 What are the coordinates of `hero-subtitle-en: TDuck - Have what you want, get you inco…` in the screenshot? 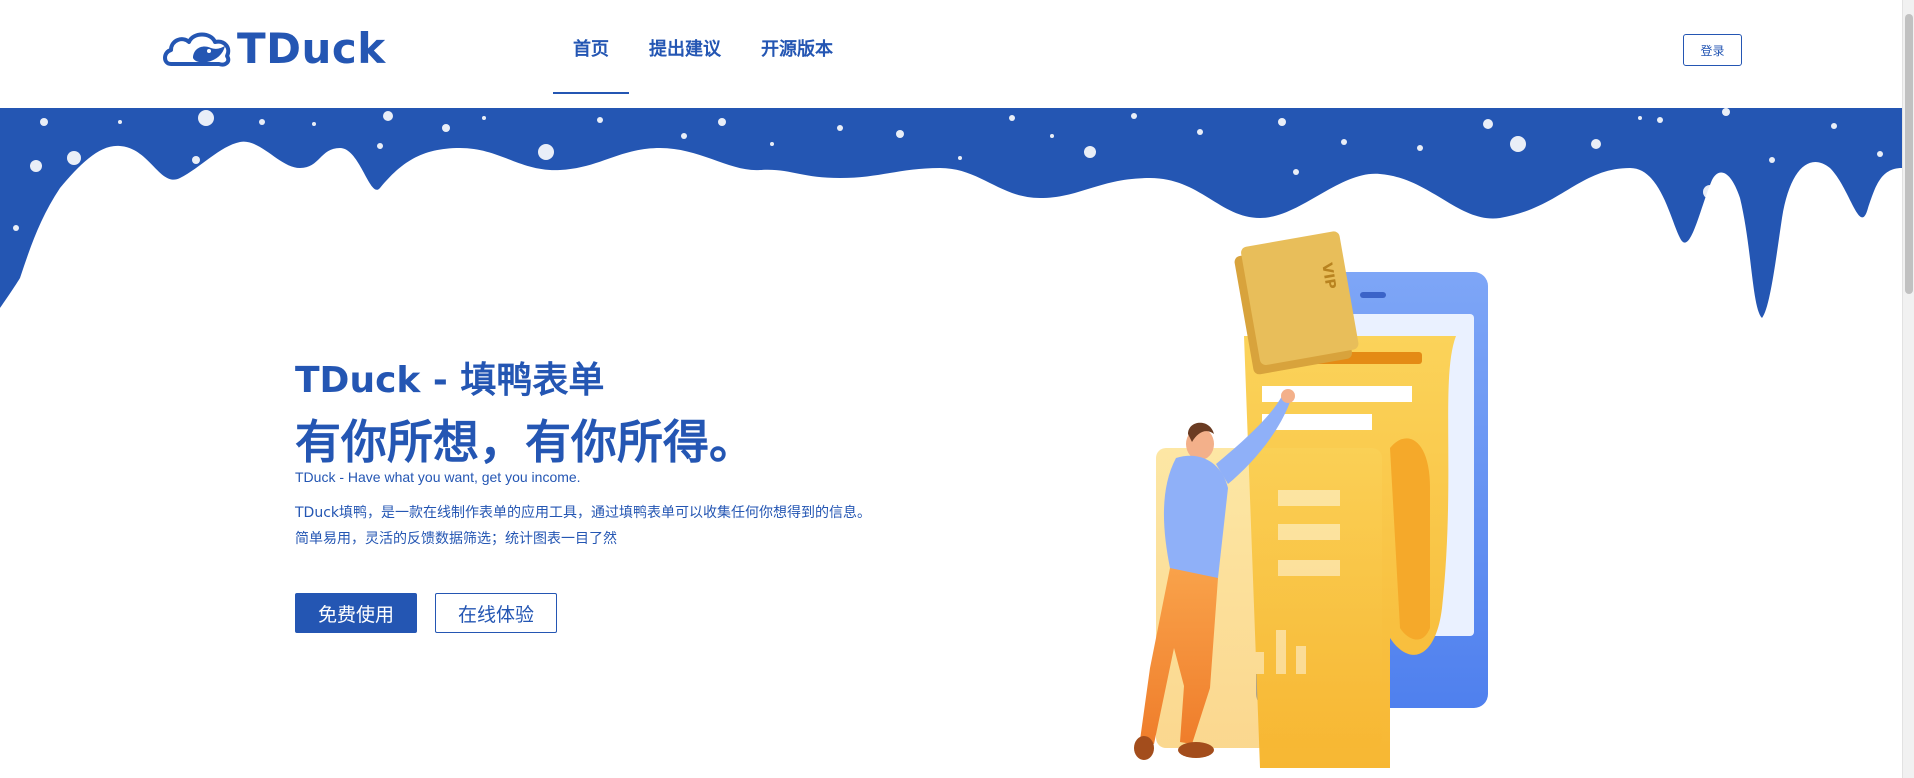 It's located at (438, 477).